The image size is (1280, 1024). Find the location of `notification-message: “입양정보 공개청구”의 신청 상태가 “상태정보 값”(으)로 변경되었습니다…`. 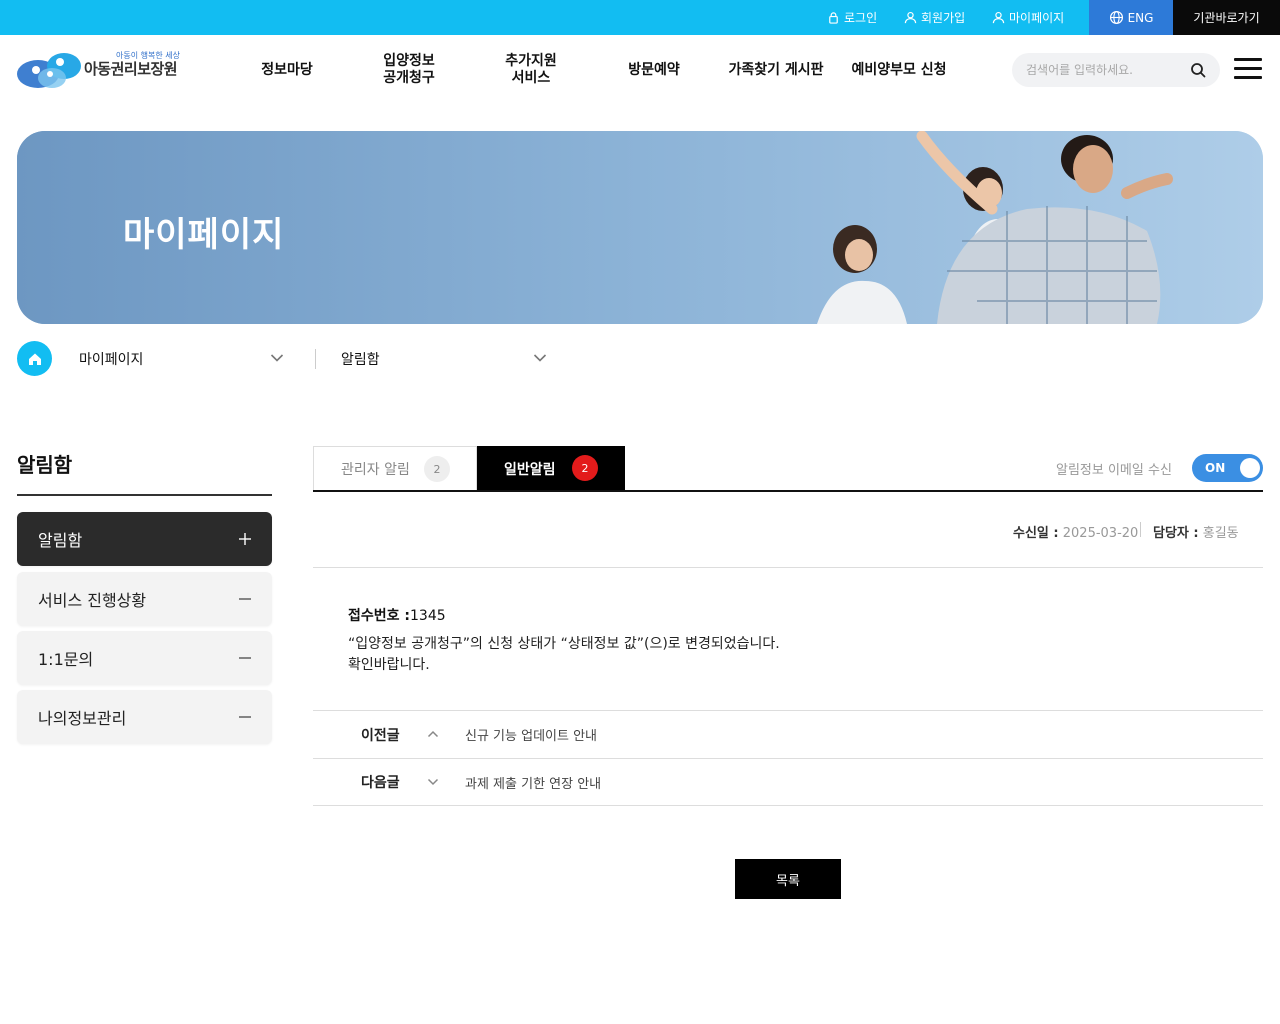

notification-message: “입양정보 공개청구”의 신청 상태가 “상태정보 값”(으)로 변경되었습니다… is located at coordinates (564, 655).